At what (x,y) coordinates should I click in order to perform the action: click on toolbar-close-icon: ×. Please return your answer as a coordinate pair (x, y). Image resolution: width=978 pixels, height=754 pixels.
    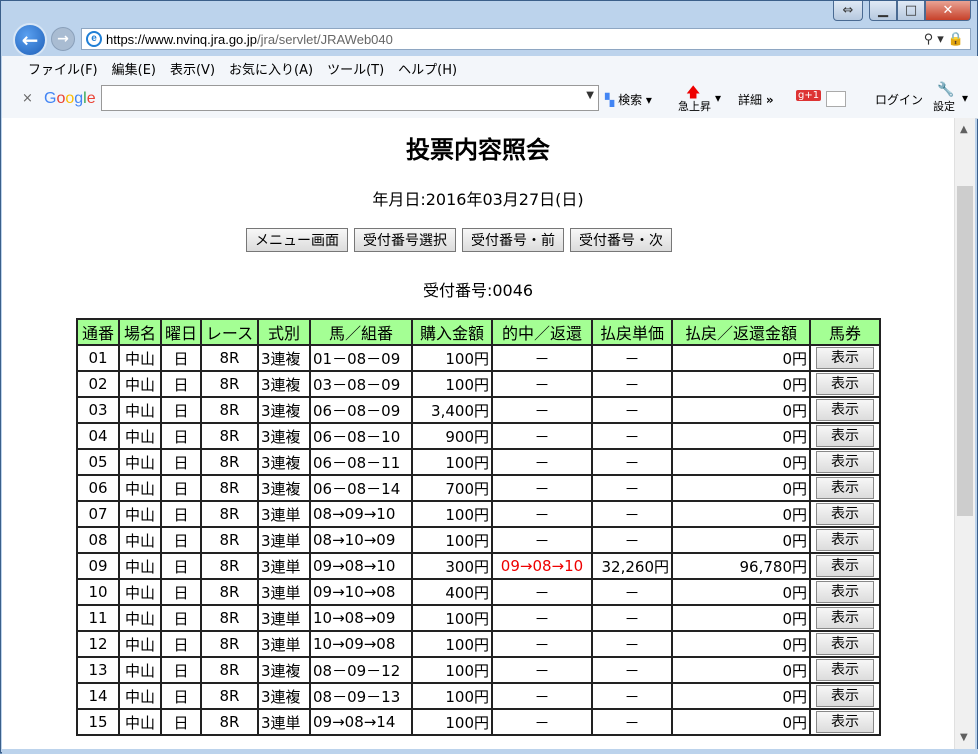
    Looking at the image, I should click on (27, 98).